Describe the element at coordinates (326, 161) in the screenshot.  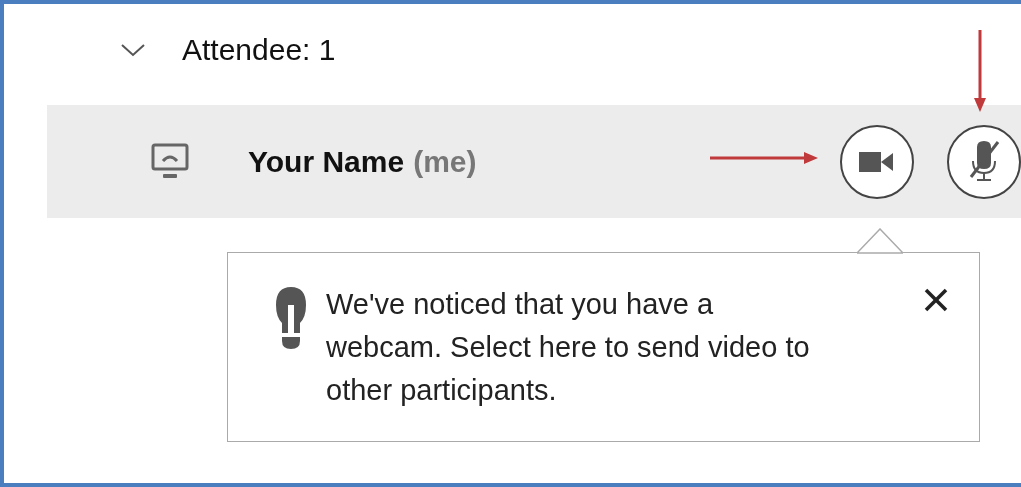
I see `attendee-name: Your Name` at that location.